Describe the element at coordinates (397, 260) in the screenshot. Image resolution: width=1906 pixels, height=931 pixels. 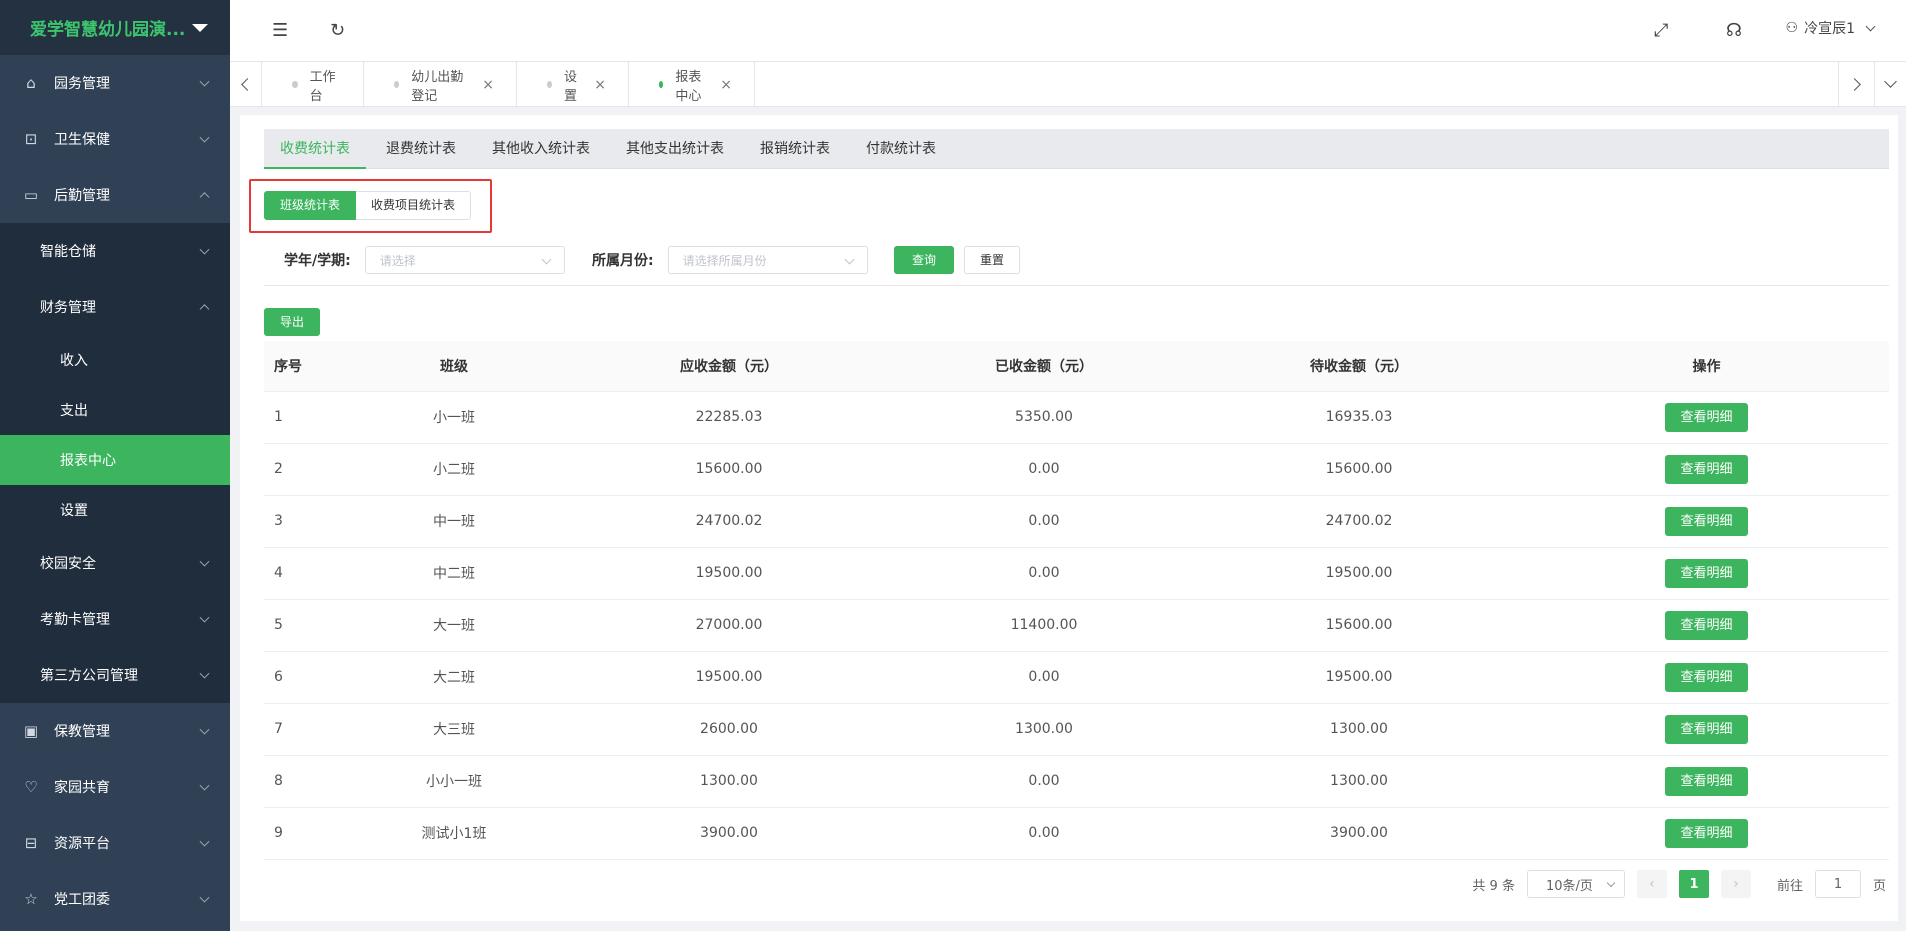
I see `term-placeholder: 请选择` at that location.